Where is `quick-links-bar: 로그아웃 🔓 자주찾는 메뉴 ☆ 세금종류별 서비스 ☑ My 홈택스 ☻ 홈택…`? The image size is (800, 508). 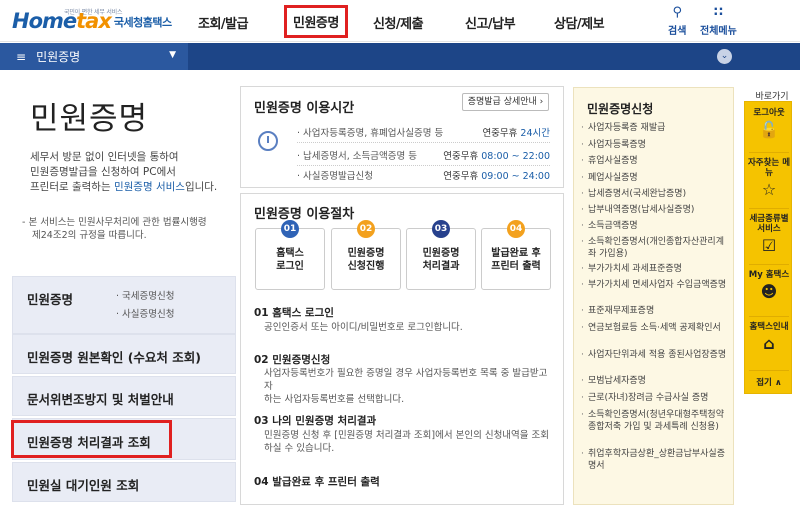 quick-links-bar: 로그아웃 🔓 자주찾는 메뉴 ☆ 세금종류별 서비스 ☑ My 홈택스 ☻ 홈택… is located at coordinates (768, 247).